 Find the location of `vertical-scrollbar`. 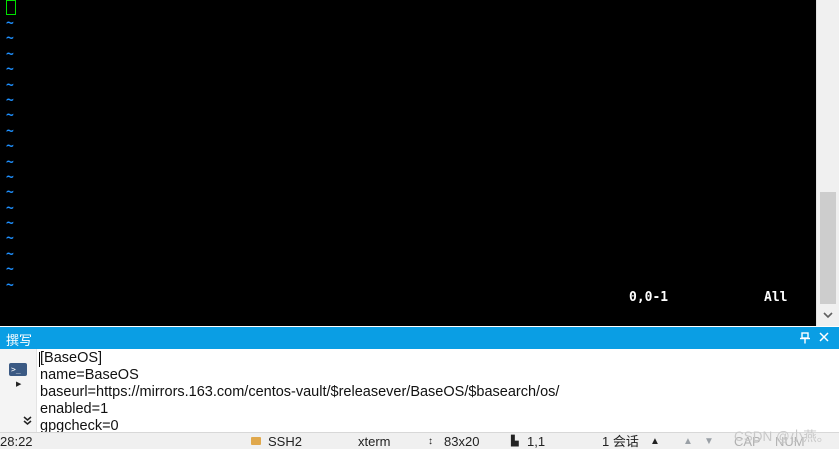

vertical-scrollbar is located at coordinates (827, 163).